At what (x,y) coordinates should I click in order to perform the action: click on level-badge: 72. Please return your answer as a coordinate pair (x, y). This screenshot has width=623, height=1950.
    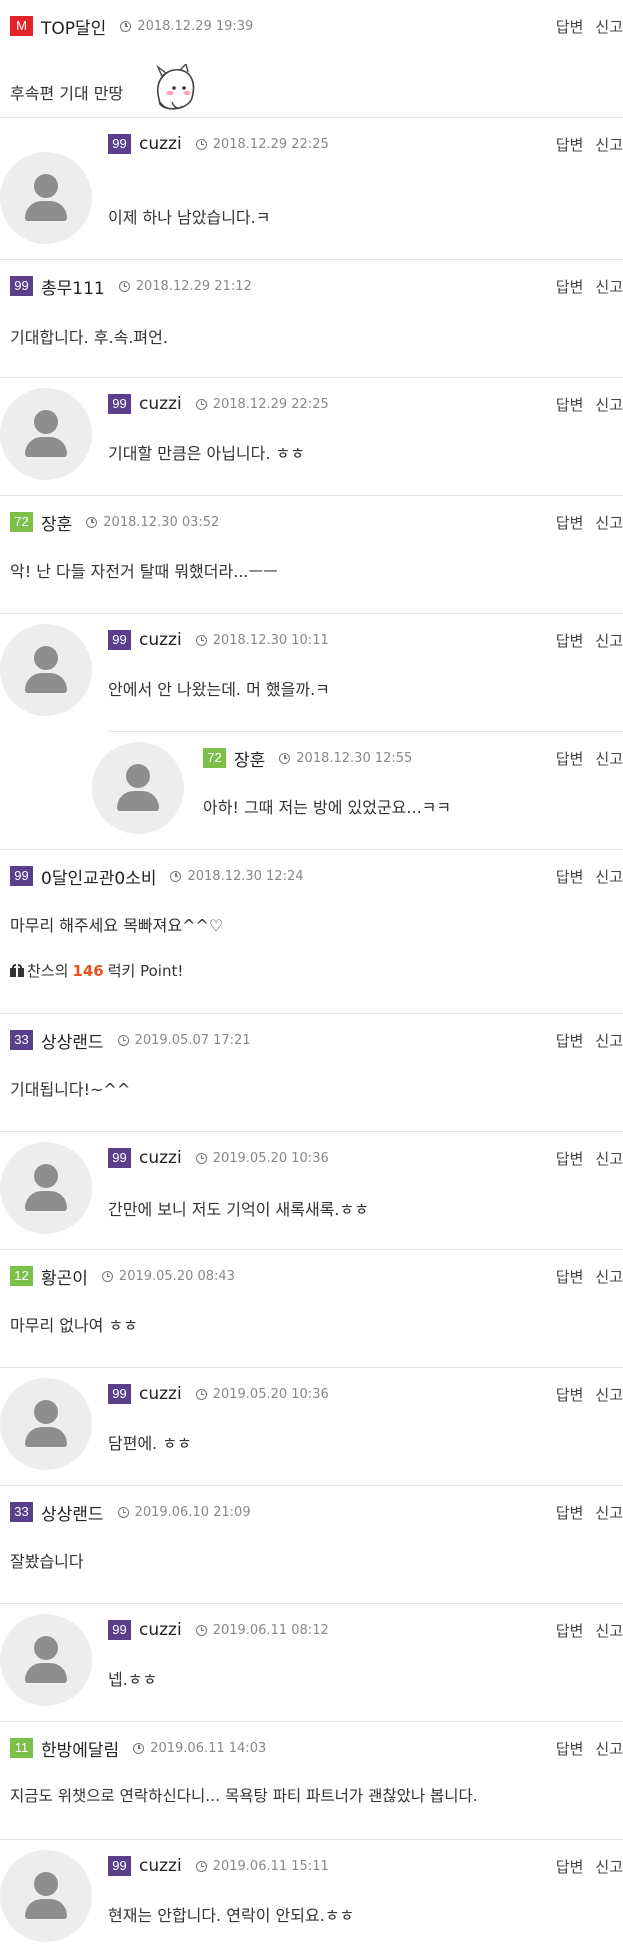
    Looking at the image, I should click on (21, 522).